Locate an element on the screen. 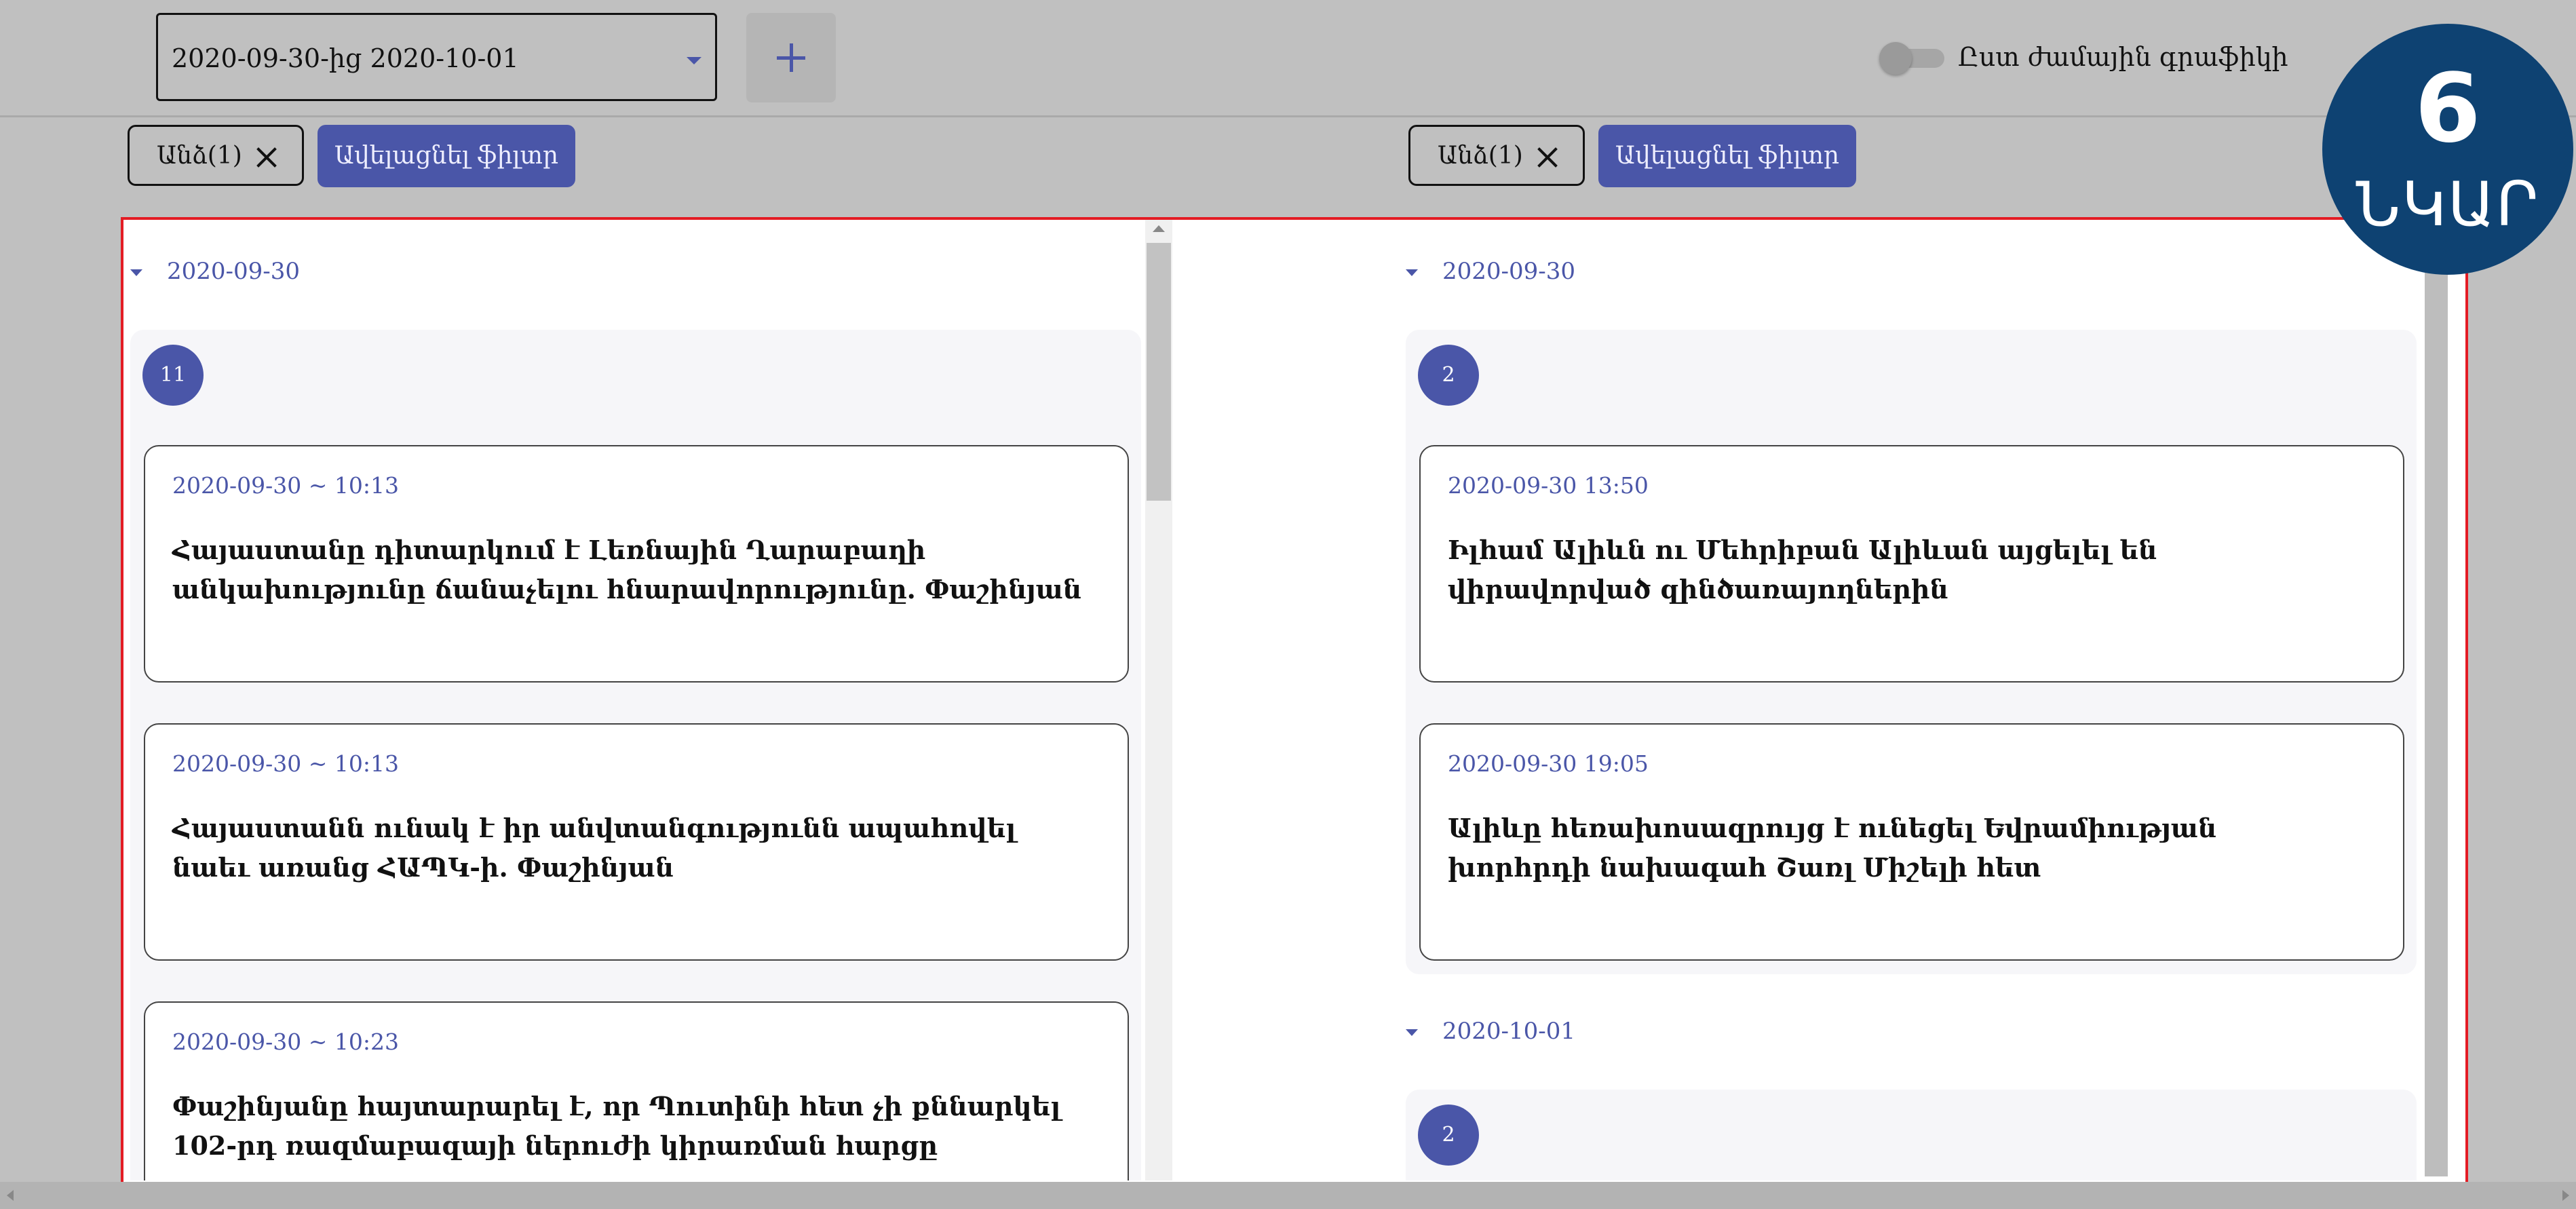 This screenshot has height=1209, width=2576. filter-chip-person-right: Անձ(1) is located at coordinates (1496, 155).